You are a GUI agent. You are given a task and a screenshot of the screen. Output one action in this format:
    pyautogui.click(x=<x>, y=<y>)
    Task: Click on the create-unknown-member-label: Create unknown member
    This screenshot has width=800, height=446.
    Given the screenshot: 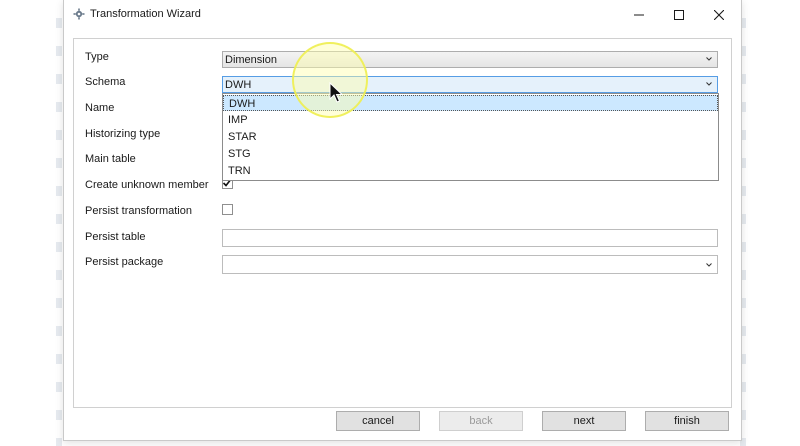 What is the action you would take?
    pyautogui.click(x=147, y=185)
    